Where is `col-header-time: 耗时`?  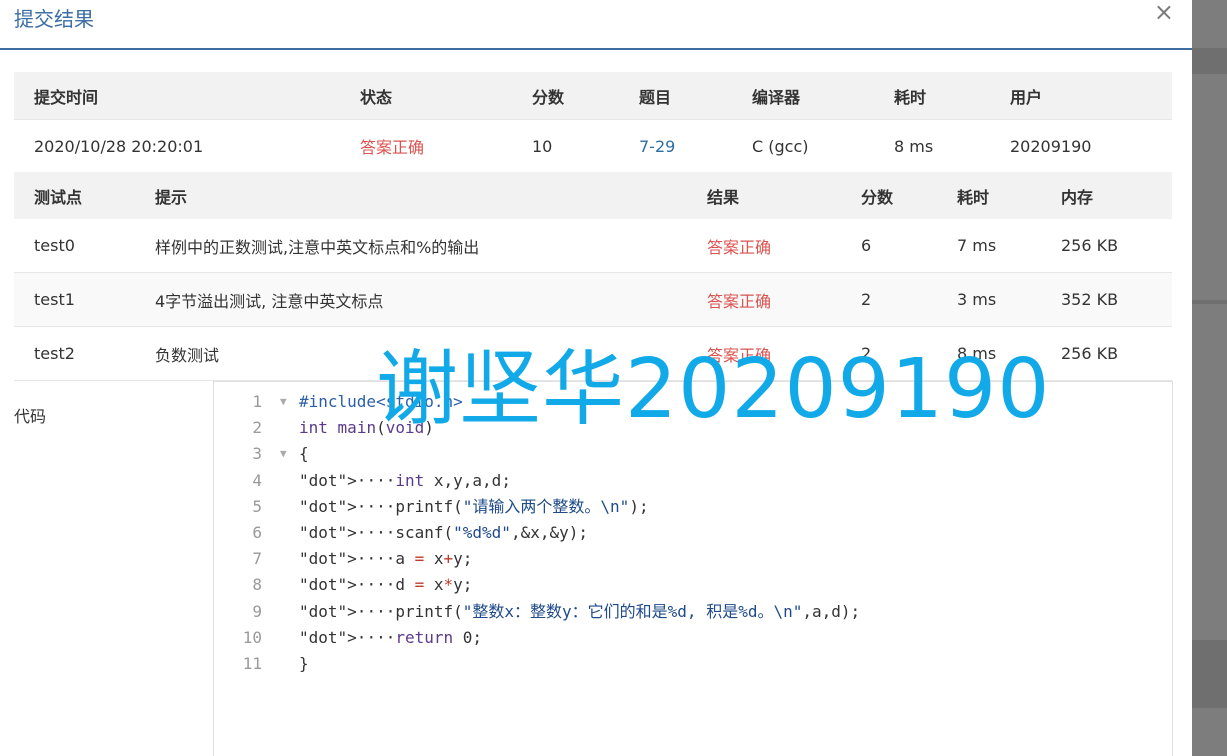 col-header-time: 耗时 is located at coordinates (989, 195).